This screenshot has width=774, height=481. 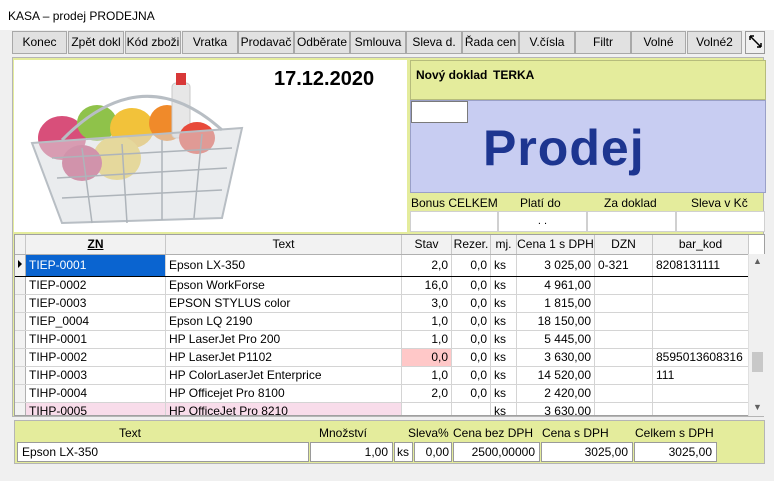 What do you see at coordinates (555, 393) in the screenshot?
I see `cell-cena: 2 420,00` at bounding box center [555, 393].